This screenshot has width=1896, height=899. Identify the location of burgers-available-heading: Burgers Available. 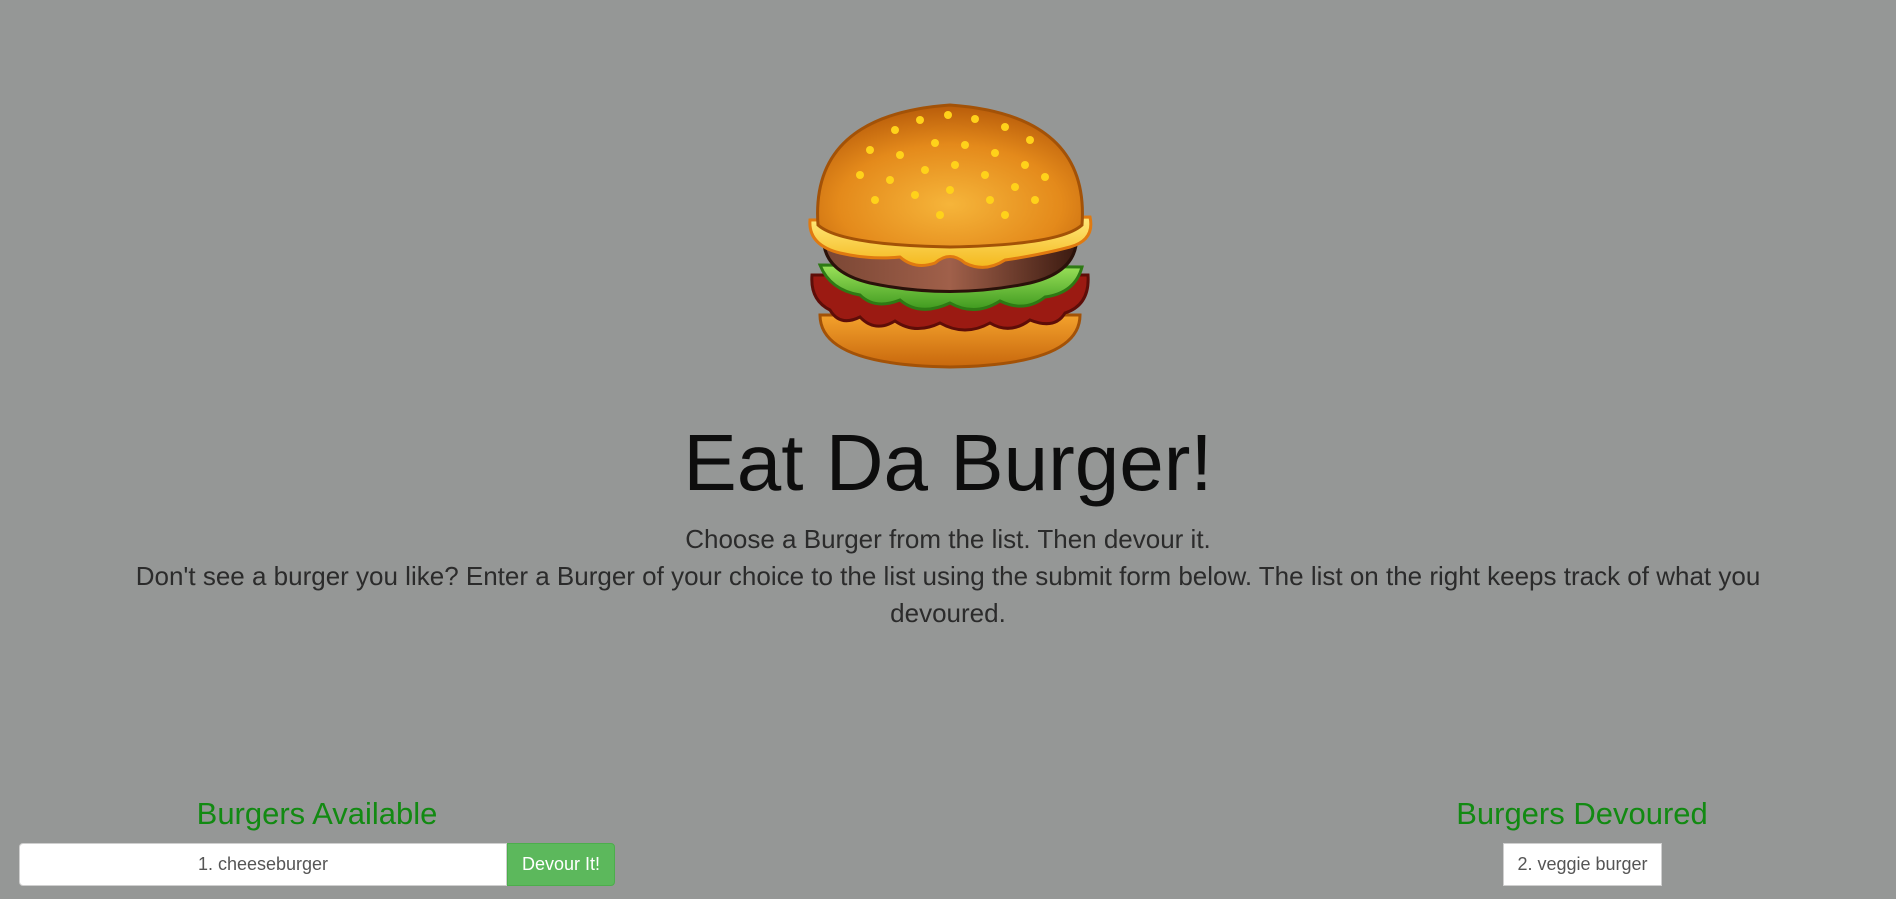
(317, 813).